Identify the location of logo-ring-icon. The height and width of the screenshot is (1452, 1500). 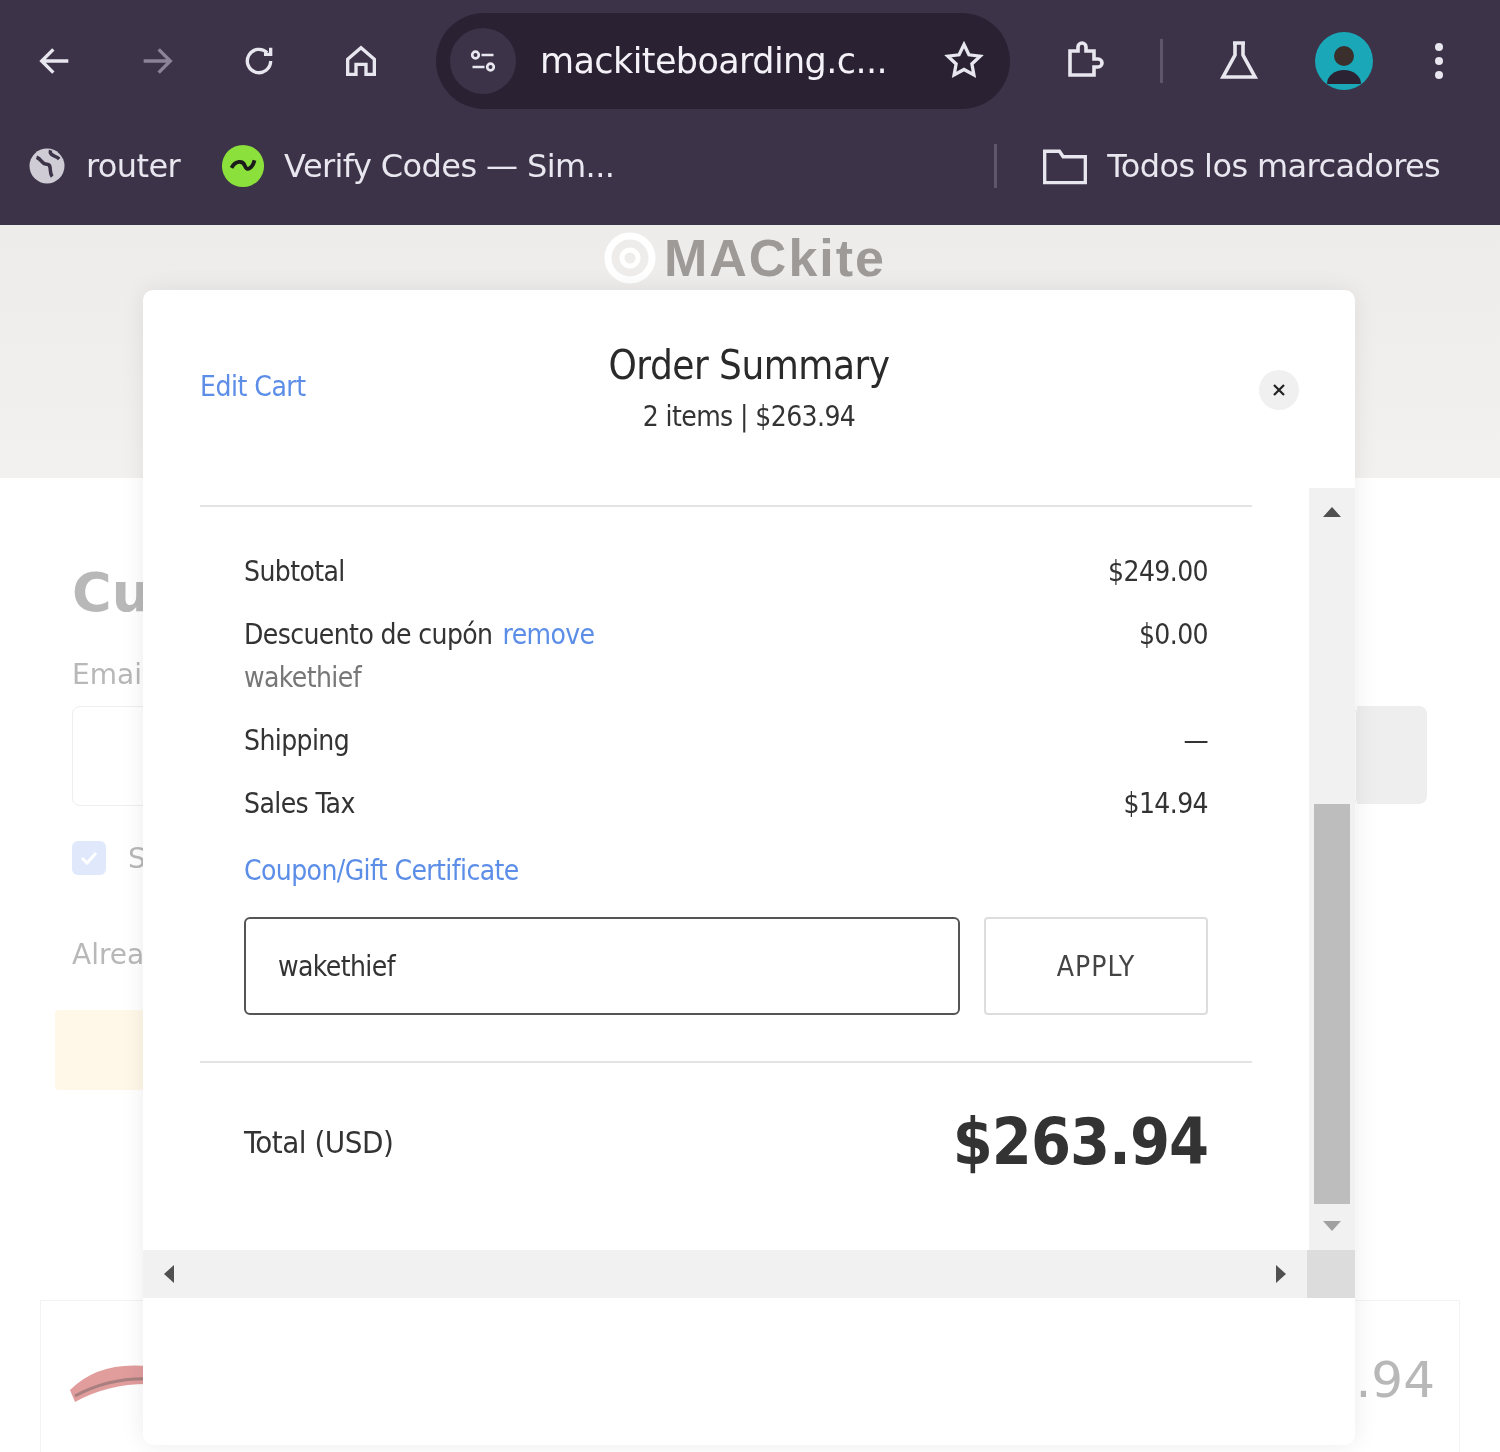
(630, 258).